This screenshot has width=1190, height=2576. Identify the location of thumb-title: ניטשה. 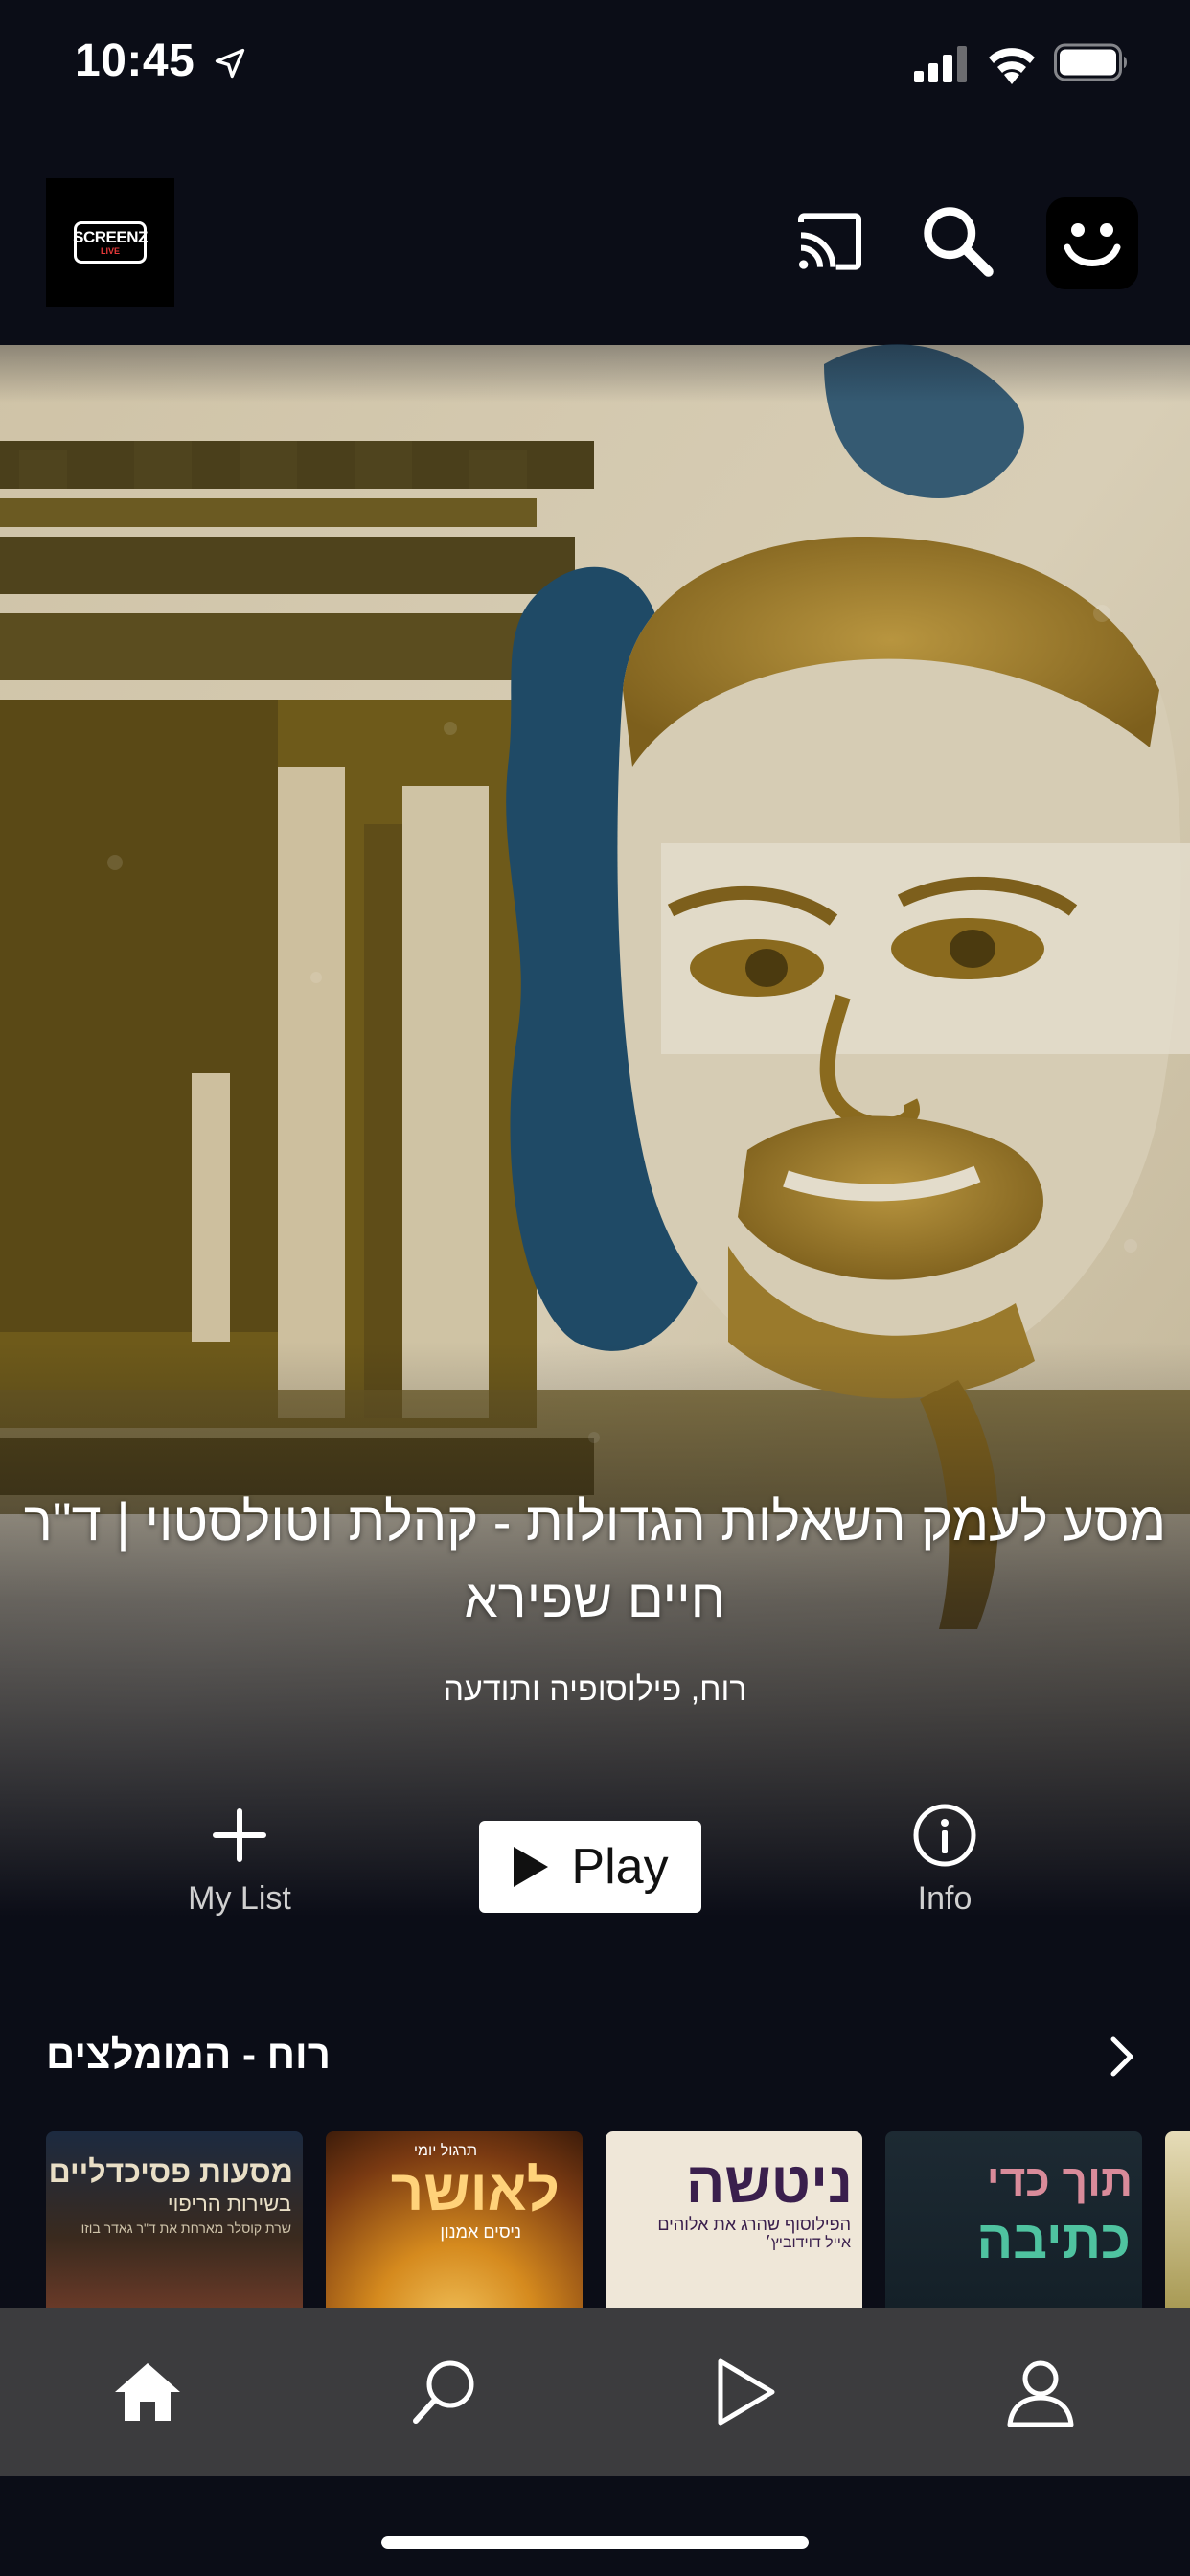
(769, 2182).